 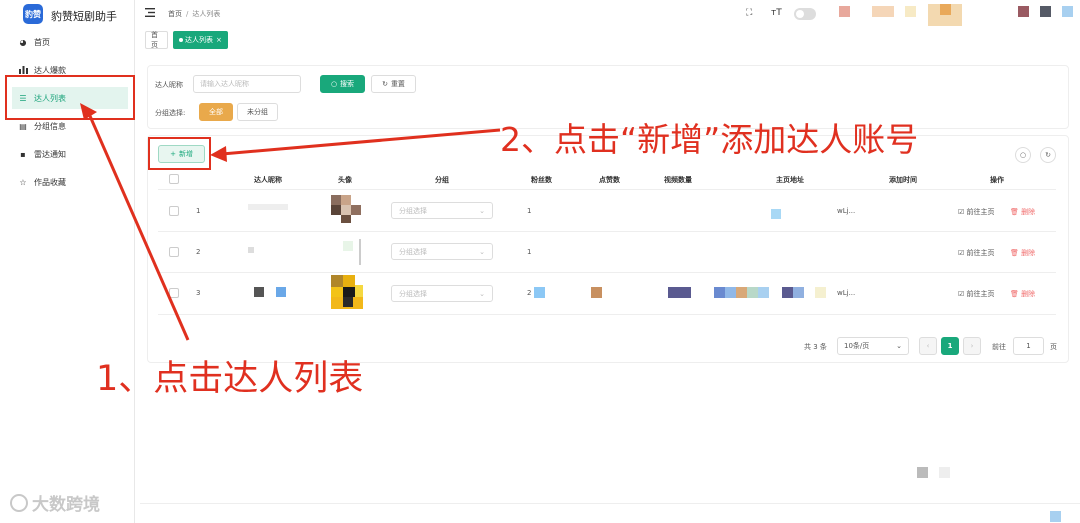 What do you see at coordinates (230, 379) in the screenshot?
I see `annotation-step1: 1、点击达人列表` at bounding box center [230, 379].